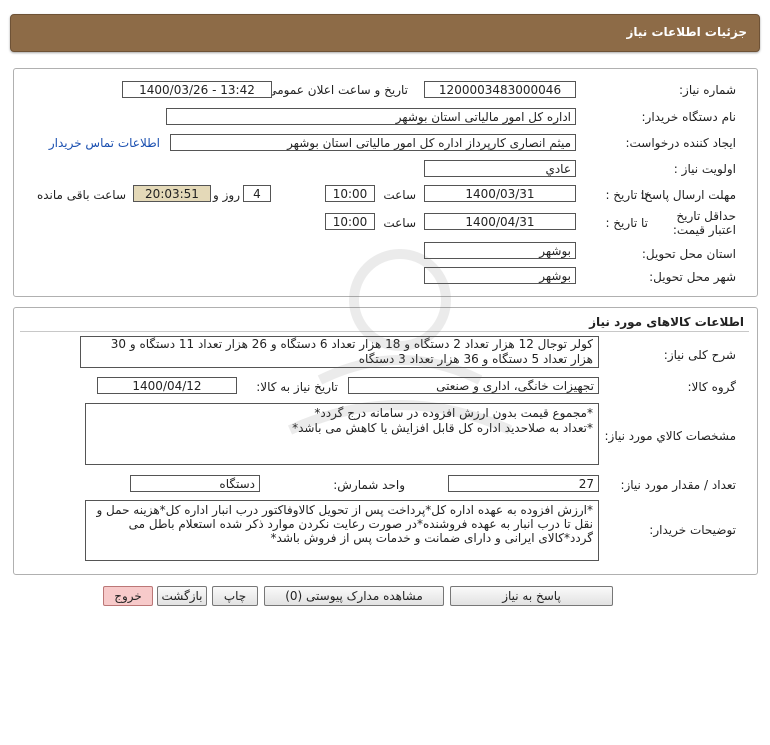 This screenshot has height=745, width=770. What do you see at coordinates (500, 193) in the screenshot?
I see `deadline-date-field: 1400/03/31` at bounding box center [500, 193].